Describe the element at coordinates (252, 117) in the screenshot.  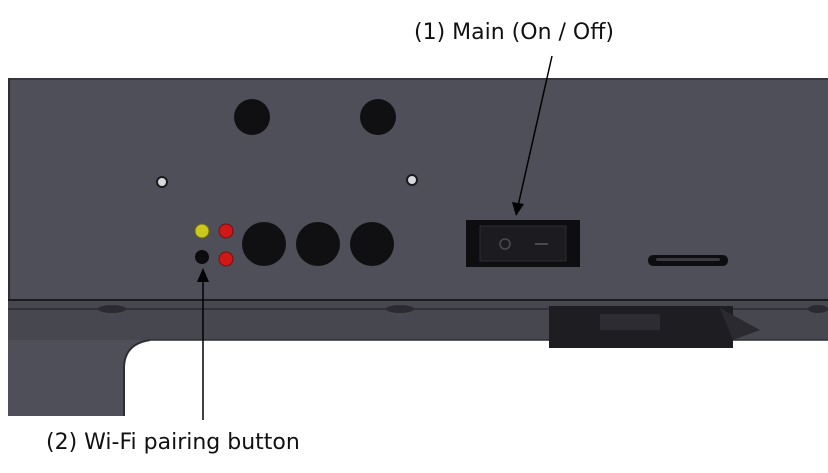
I see `top-hole-left` at that location.